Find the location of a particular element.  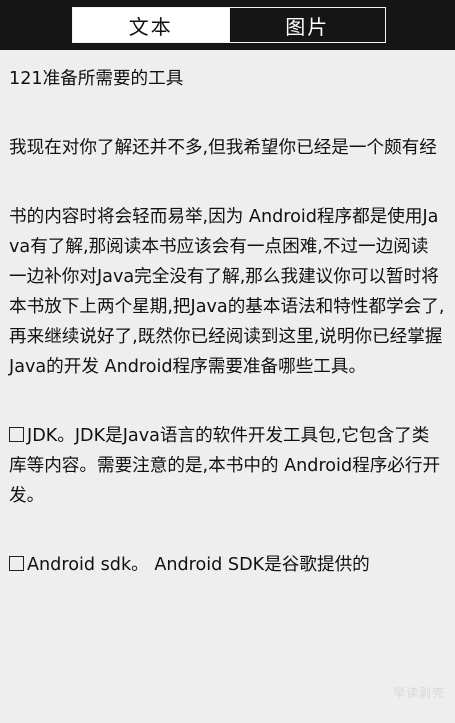

tab-image-label: 图片 is located at coordinates (307, 26).